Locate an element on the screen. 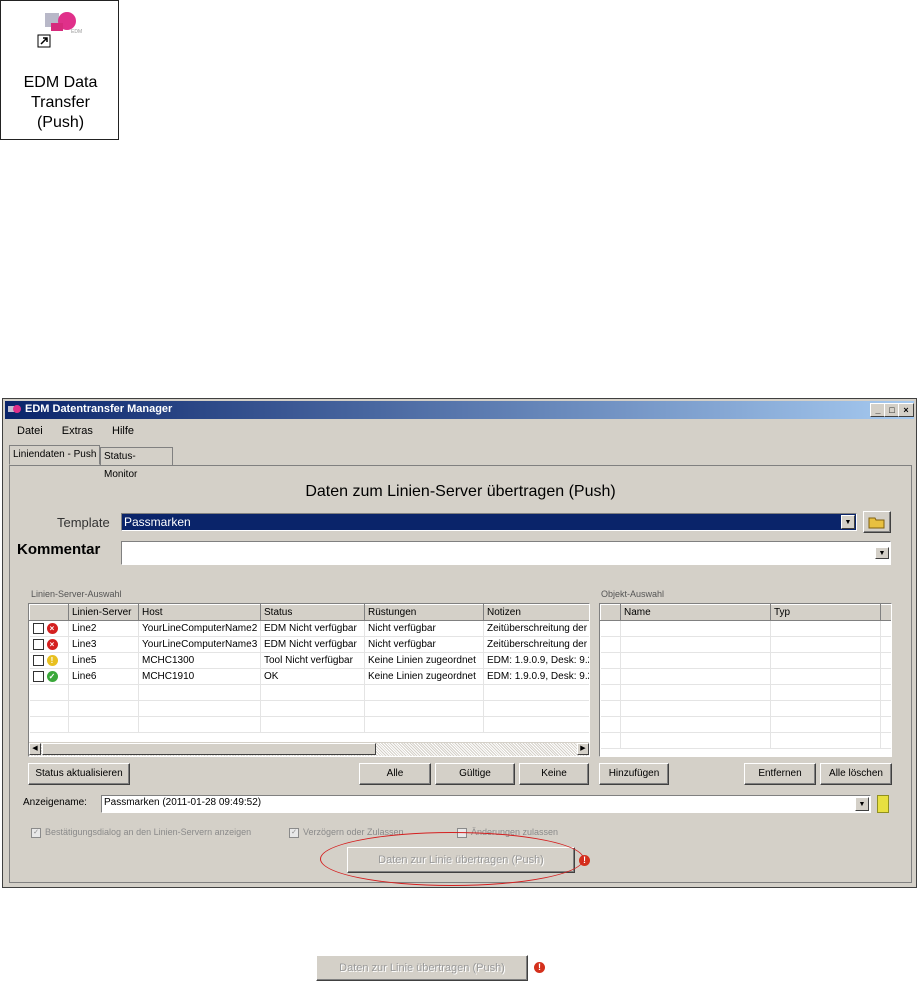  menu-bar: Datei Extras Hilfe is located at coordinates (83, 431).